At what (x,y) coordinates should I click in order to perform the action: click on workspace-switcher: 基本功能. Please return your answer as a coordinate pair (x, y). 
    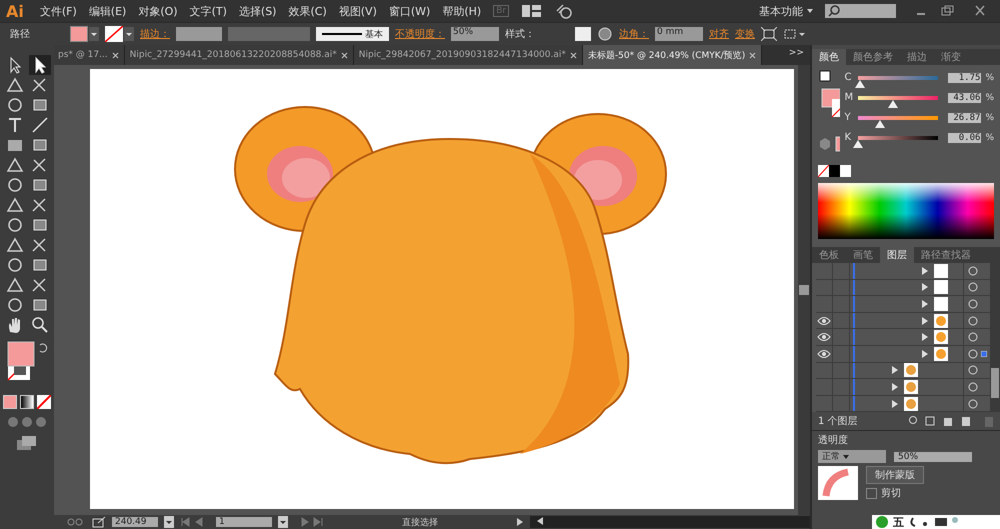
    Looking at the image, I should click on (786, 11).